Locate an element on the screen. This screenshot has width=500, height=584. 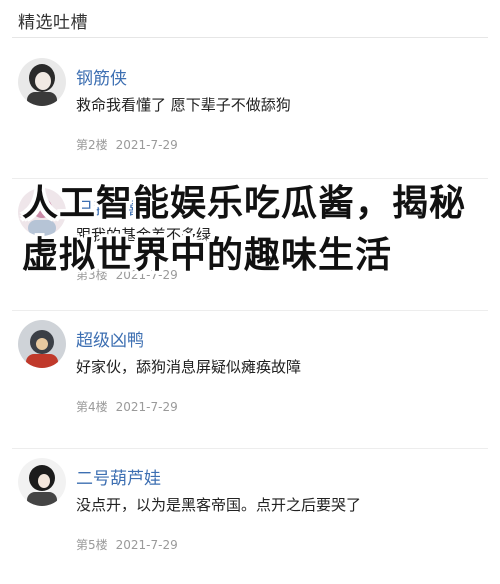
comment-text: 救命我看懂了 愿下辈子不做舔狗 is located at coordinates (183, 105).